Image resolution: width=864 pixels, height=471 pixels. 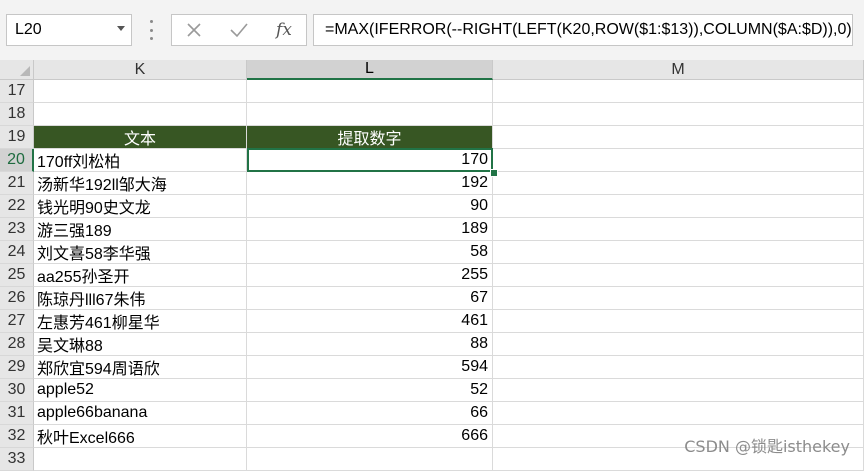 What do you see at coordinates (140, 436) in the screenshot?
I see `cell-k32: 秋叶Excel666` at bounding box center [140, 436].